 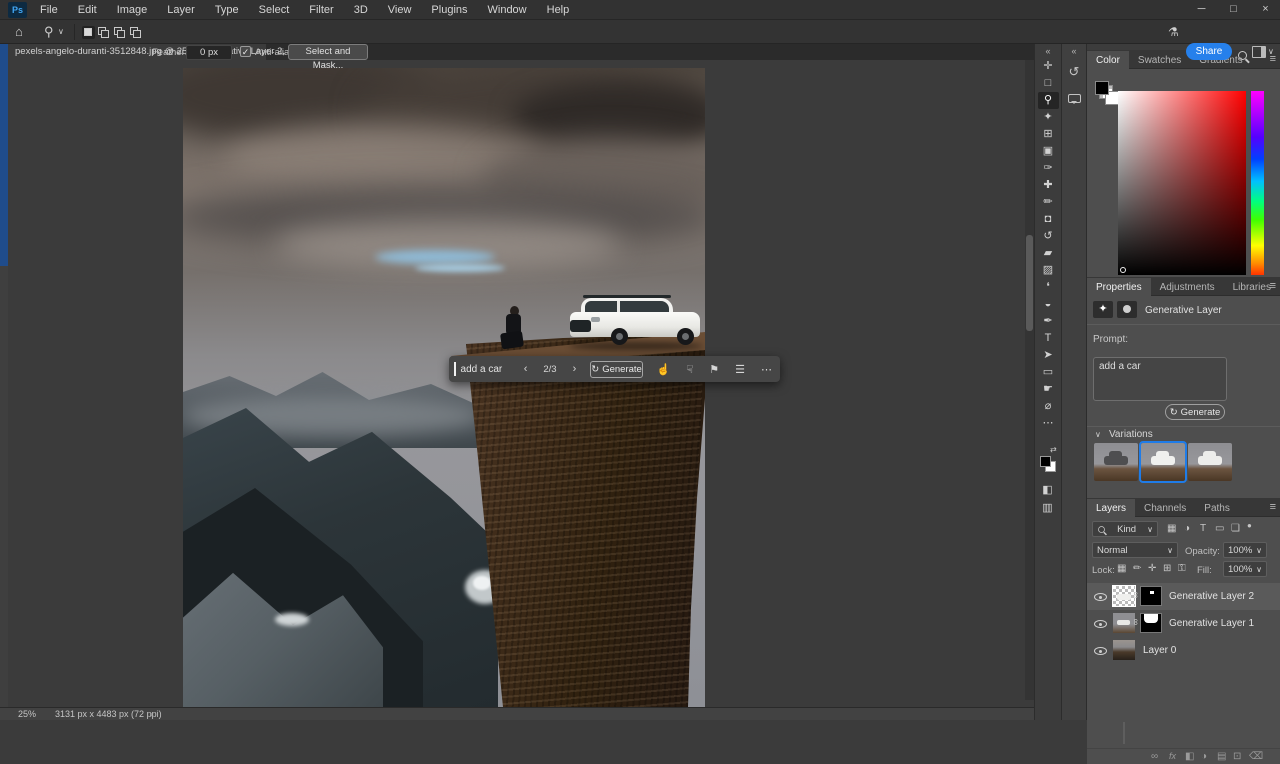 What do you see at coordinates (1102, 88) in the screenshot?
I see `foreground-color-chip` at bounding box center [1102, 88].